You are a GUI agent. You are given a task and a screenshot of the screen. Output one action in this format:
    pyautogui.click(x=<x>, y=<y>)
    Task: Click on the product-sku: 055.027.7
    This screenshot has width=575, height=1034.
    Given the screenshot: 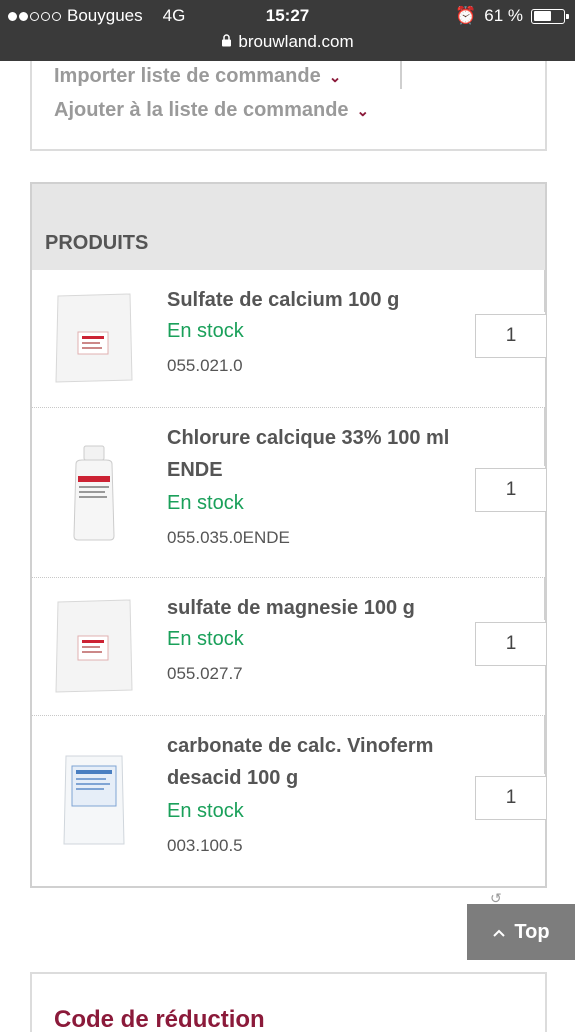 What is the action you would take?
    pyautogui.click(x=205, y=673)
    